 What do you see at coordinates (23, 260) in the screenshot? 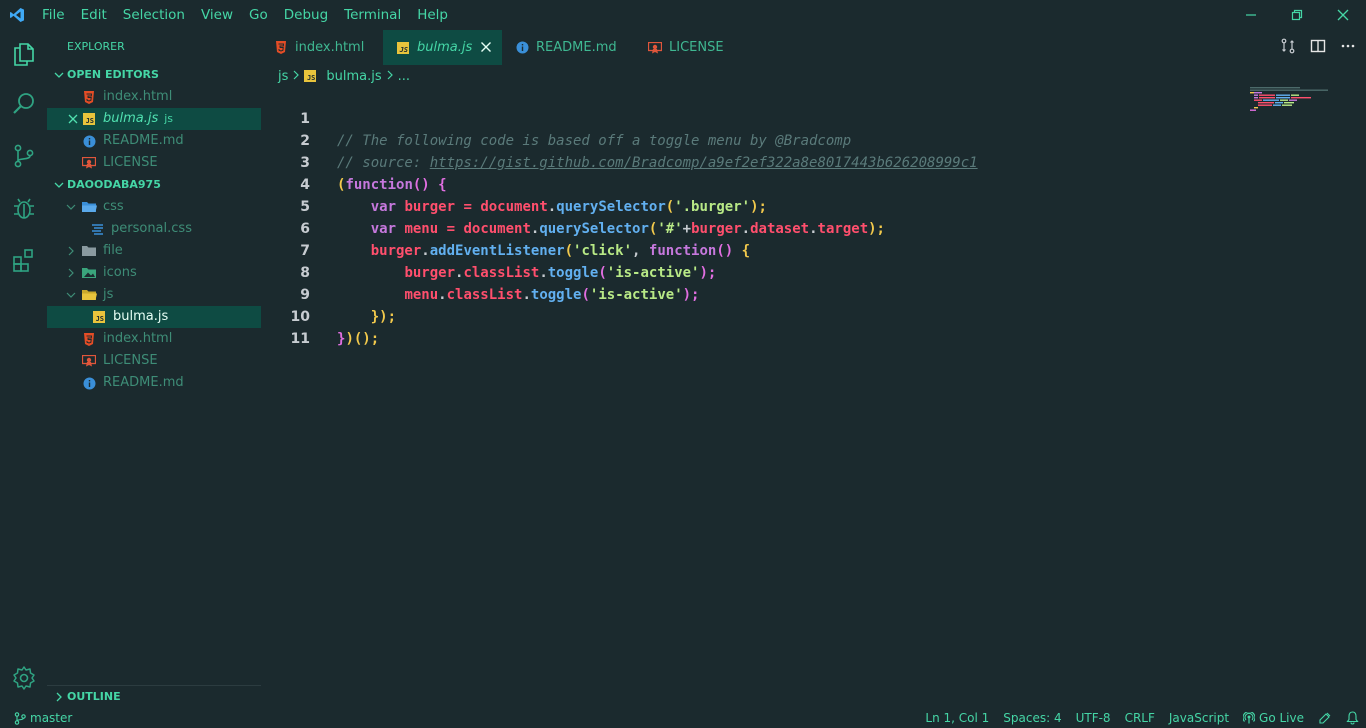
I see `extensions-icon` at bounding box center [23, 260].